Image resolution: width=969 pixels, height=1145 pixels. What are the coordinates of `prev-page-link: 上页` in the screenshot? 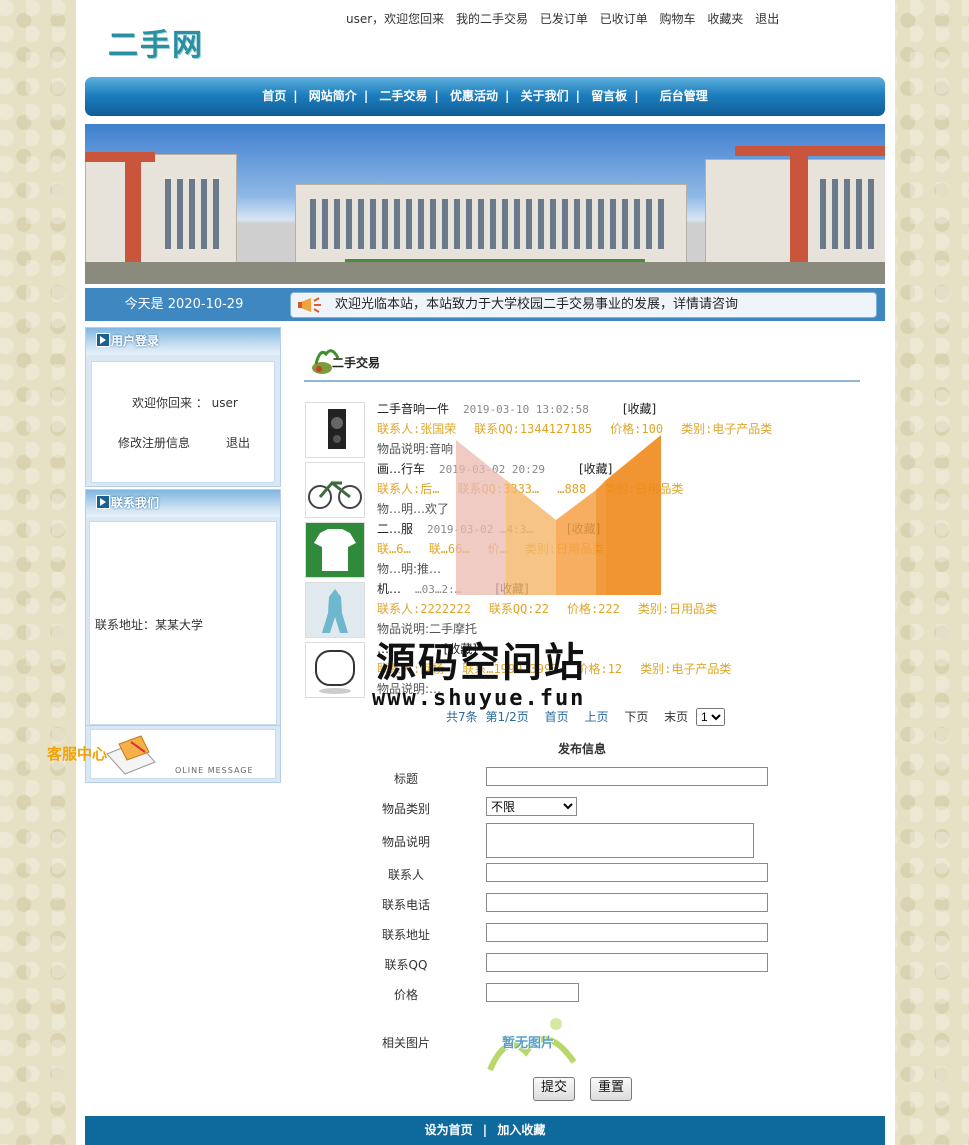 It's located at (596, 717).